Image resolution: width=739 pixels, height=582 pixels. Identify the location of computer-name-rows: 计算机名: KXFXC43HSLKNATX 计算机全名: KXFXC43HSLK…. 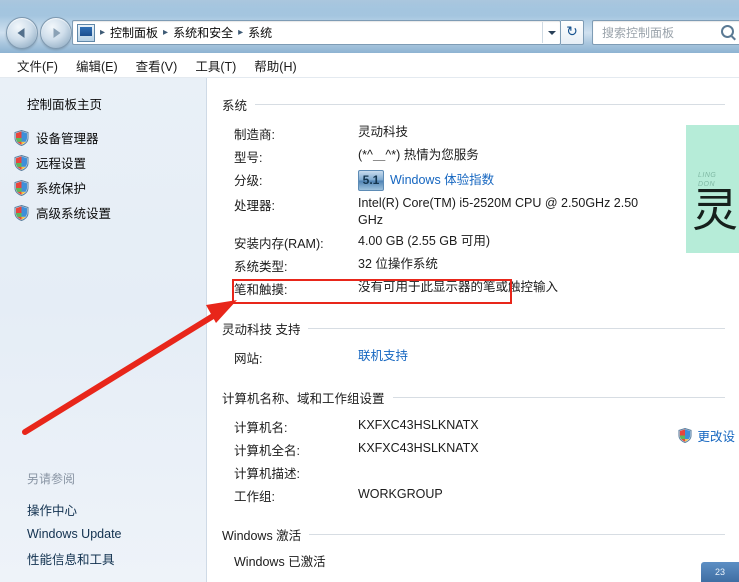
(473, 461).